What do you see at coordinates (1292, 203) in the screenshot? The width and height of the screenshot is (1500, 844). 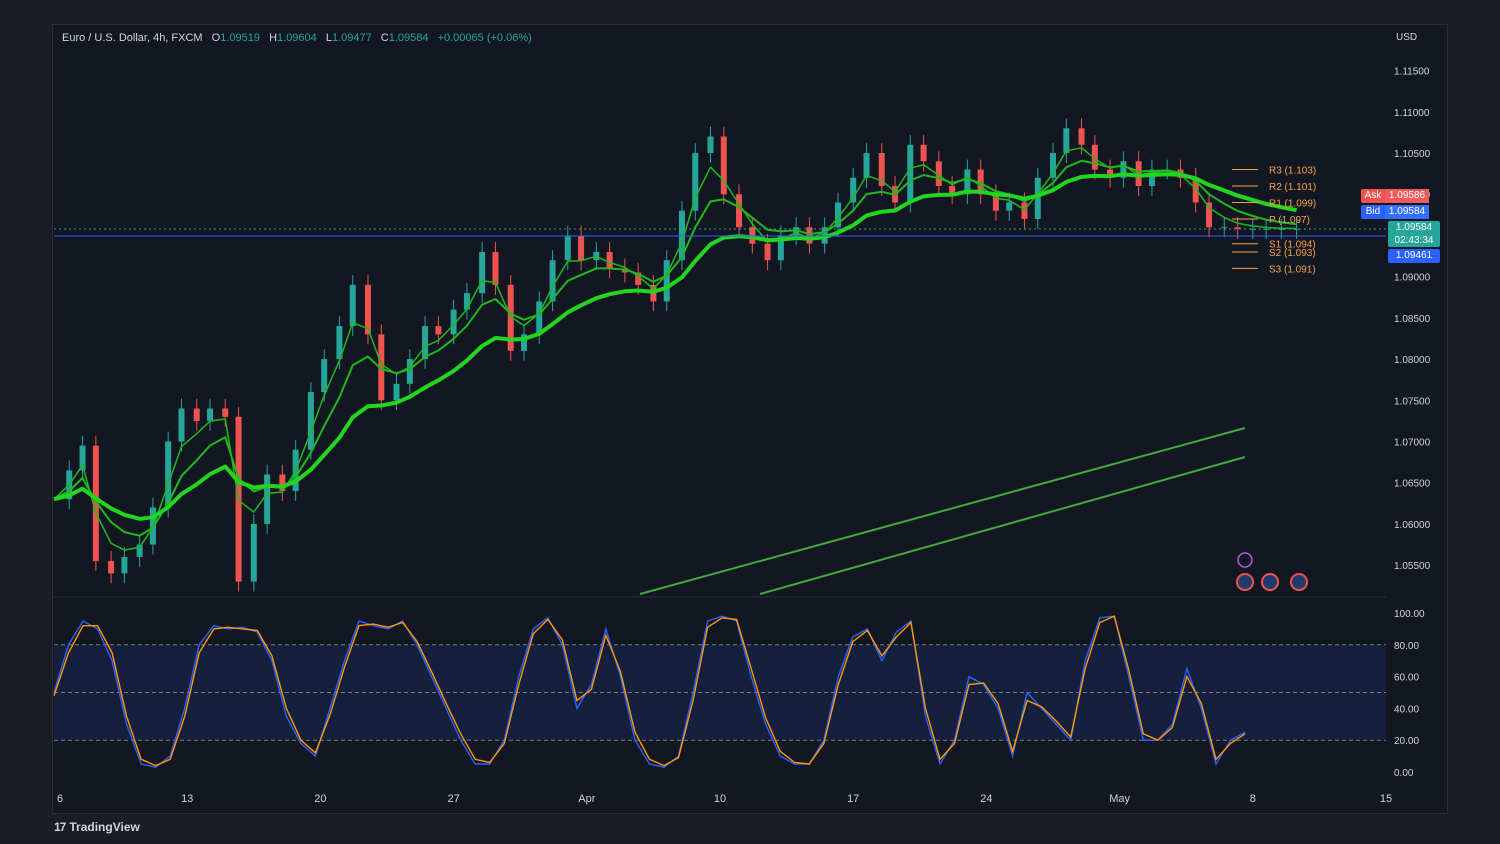 I see `pivot-level-label: R1 (1.099)` at bounding box center [1292, 203].